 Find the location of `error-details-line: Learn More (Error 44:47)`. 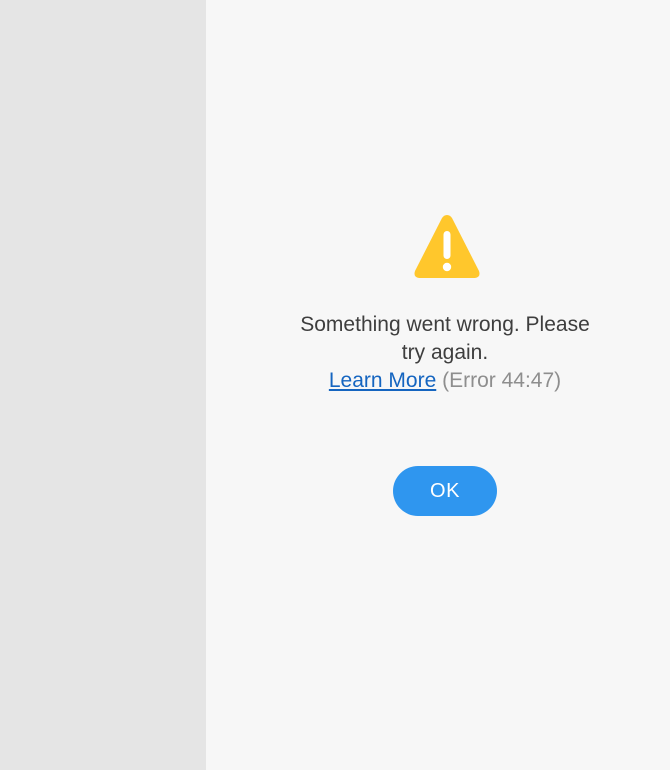

error-details-line: Learn More (Error 44:47) is located at coordinates (445, 381).